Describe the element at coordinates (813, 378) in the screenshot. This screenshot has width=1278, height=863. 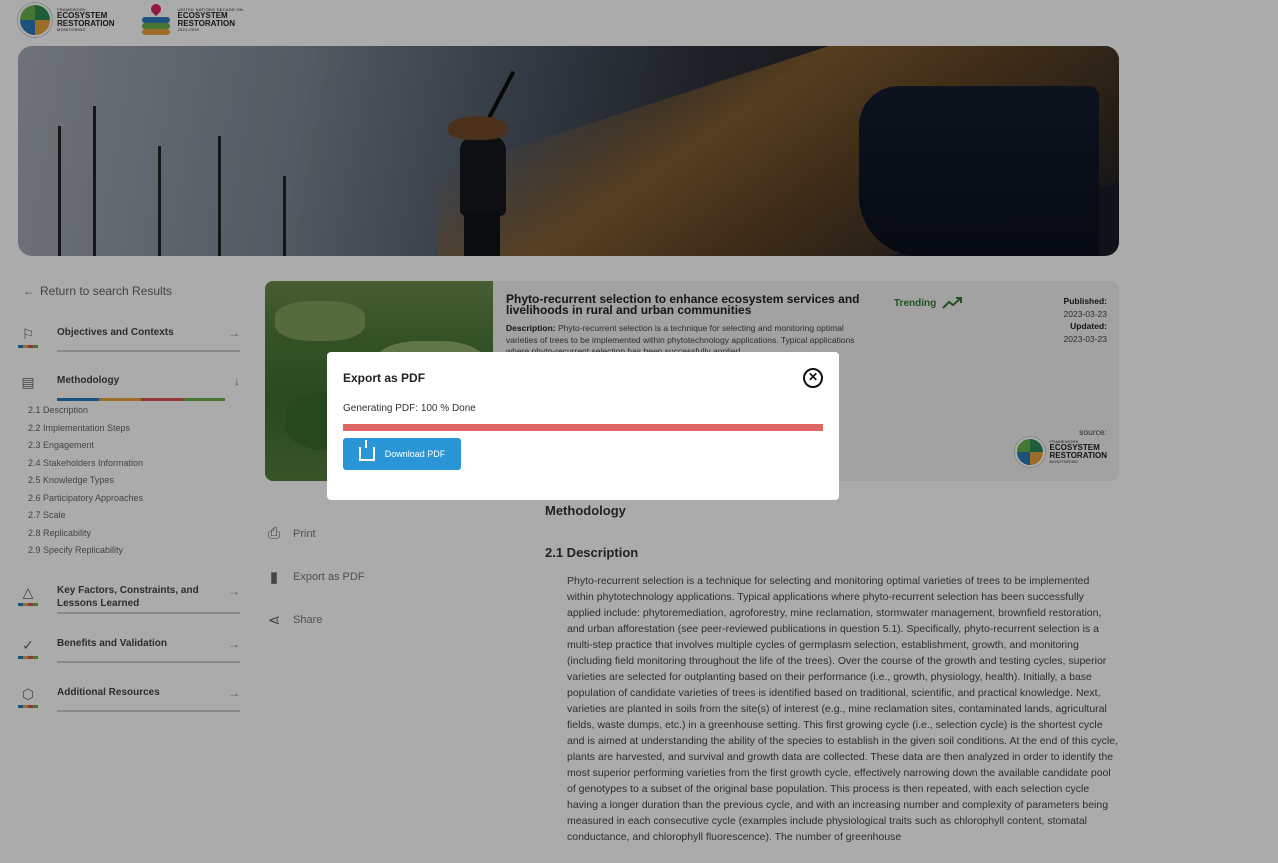
I see `close-icon: ✕` at that location.